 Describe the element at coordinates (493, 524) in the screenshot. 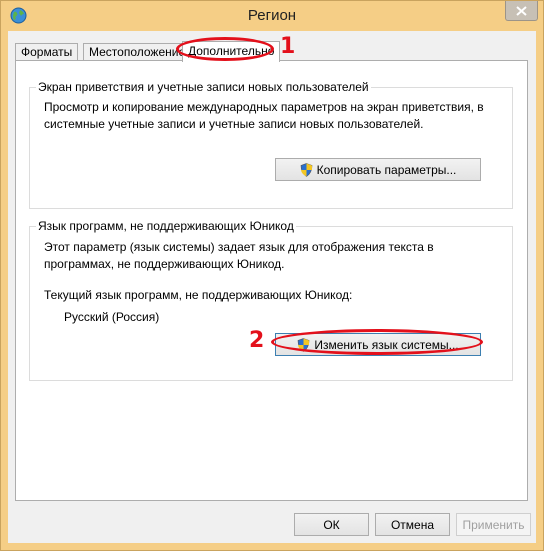

I see `apply-button: Применить` at that location.